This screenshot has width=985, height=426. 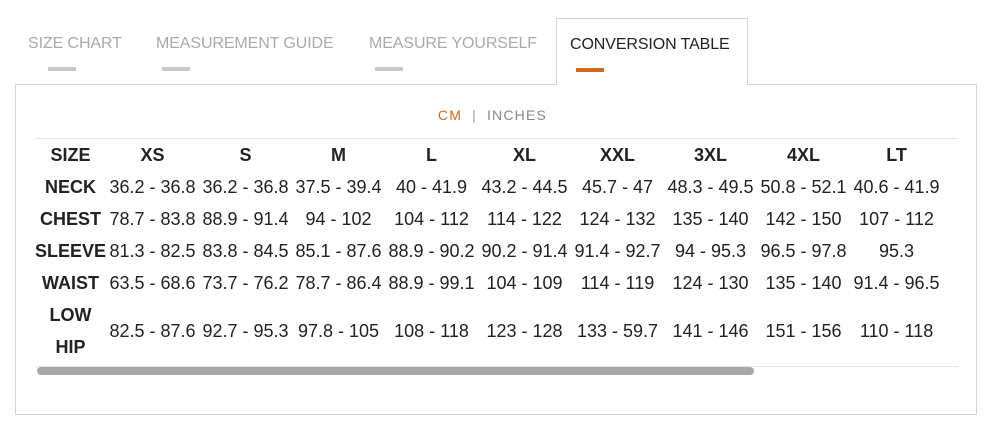 What do you see at coordinates (152, 154) in the screenshot?
I see `table-header-cell: XS` at bounding box center [152, 154].